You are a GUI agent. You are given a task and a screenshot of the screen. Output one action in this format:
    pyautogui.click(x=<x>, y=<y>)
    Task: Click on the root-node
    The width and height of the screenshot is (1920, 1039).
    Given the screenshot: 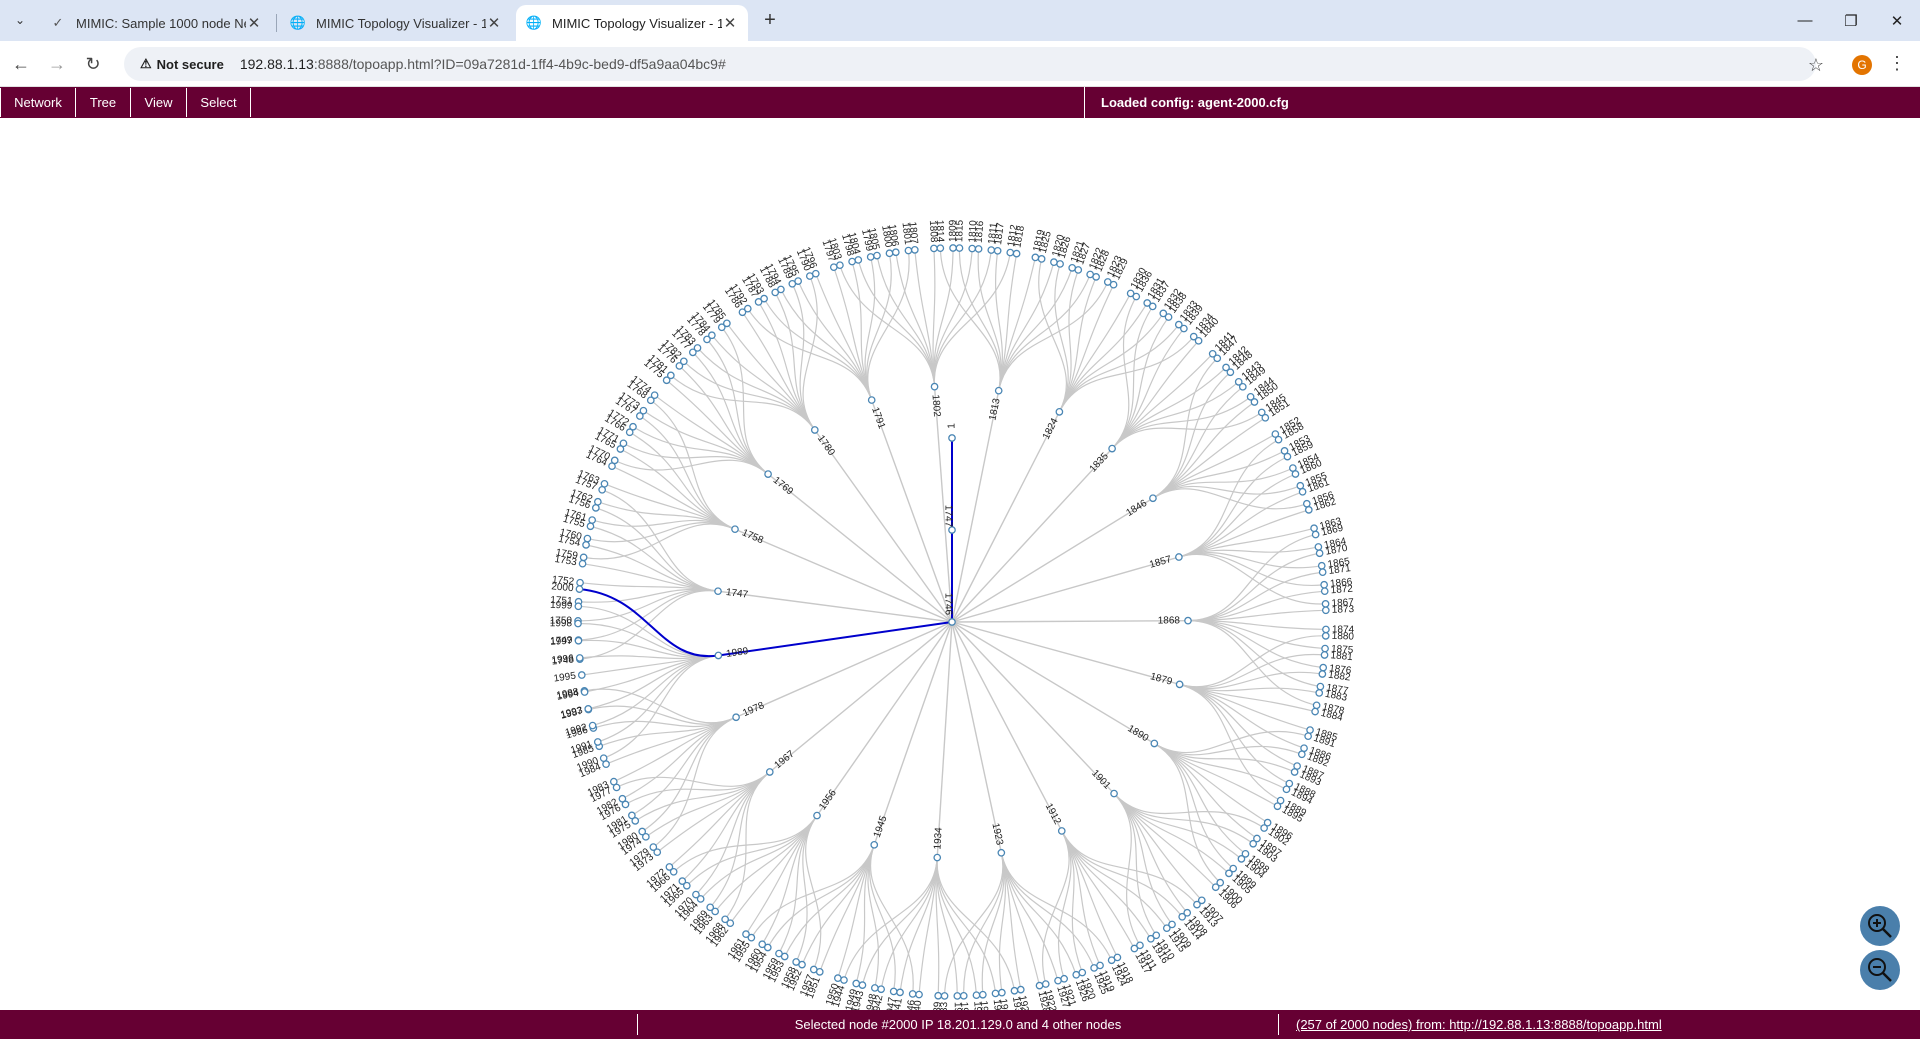 What is the action you would take?
    pyautogui.click(x=952, y=622)
    